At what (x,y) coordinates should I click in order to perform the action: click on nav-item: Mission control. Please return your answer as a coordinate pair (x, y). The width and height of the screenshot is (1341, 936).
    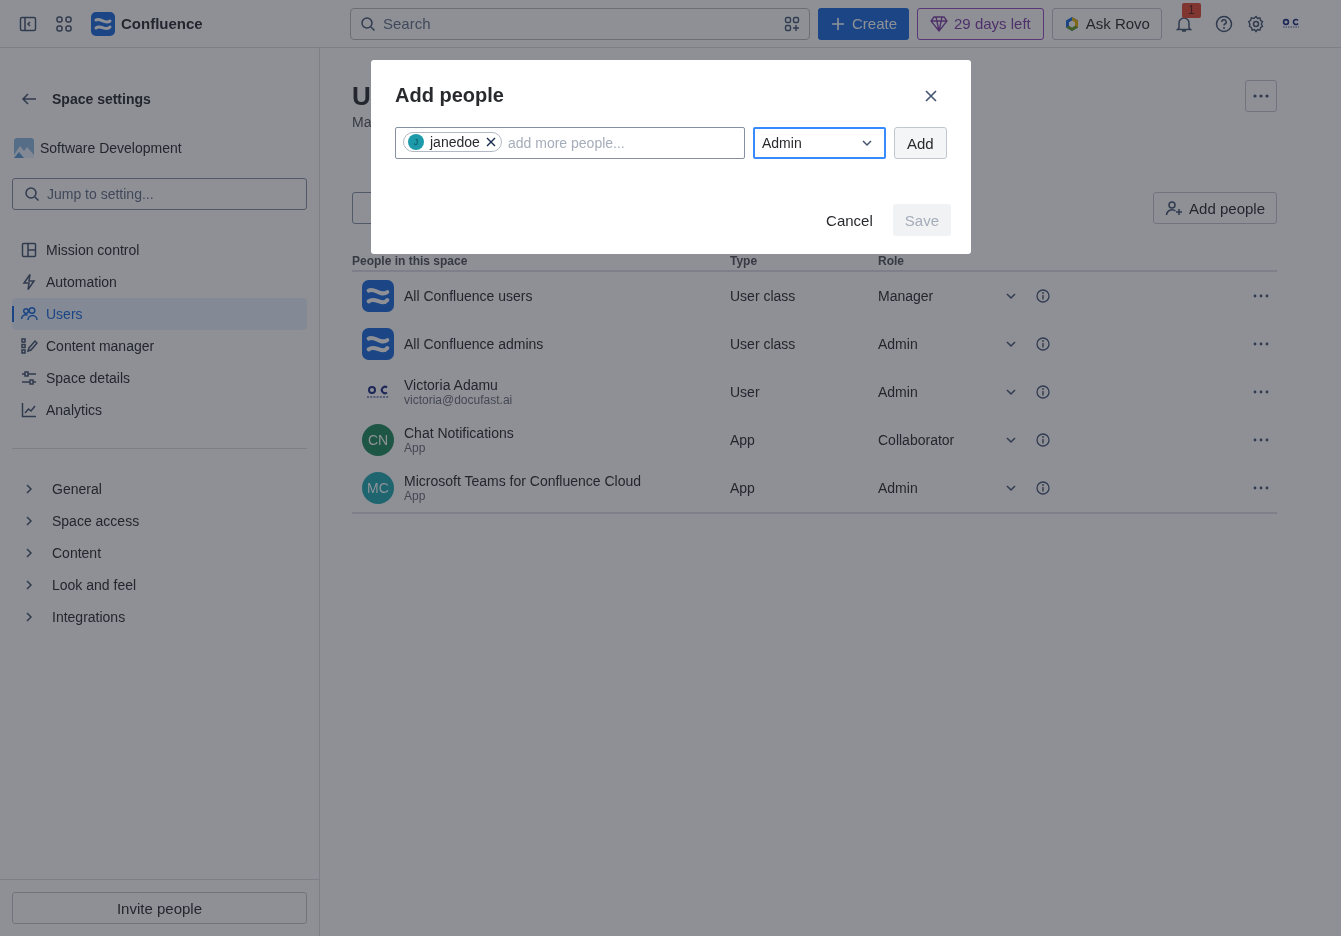
    Looking at the image, I should click on (159, 250).